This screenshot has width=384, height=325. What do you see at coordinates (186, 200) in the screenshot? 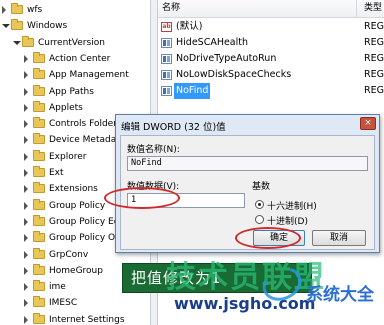
I see `value-data-field: 1` at bounding box center [186, 200].